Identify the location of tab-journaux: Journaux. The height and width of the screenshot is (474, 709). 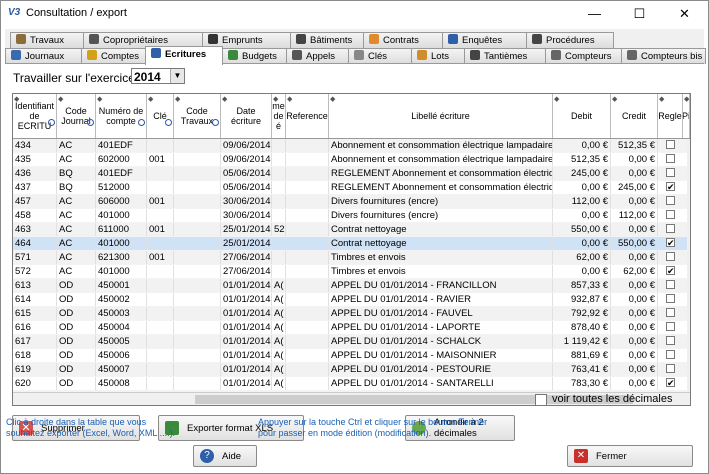
(43, 56).